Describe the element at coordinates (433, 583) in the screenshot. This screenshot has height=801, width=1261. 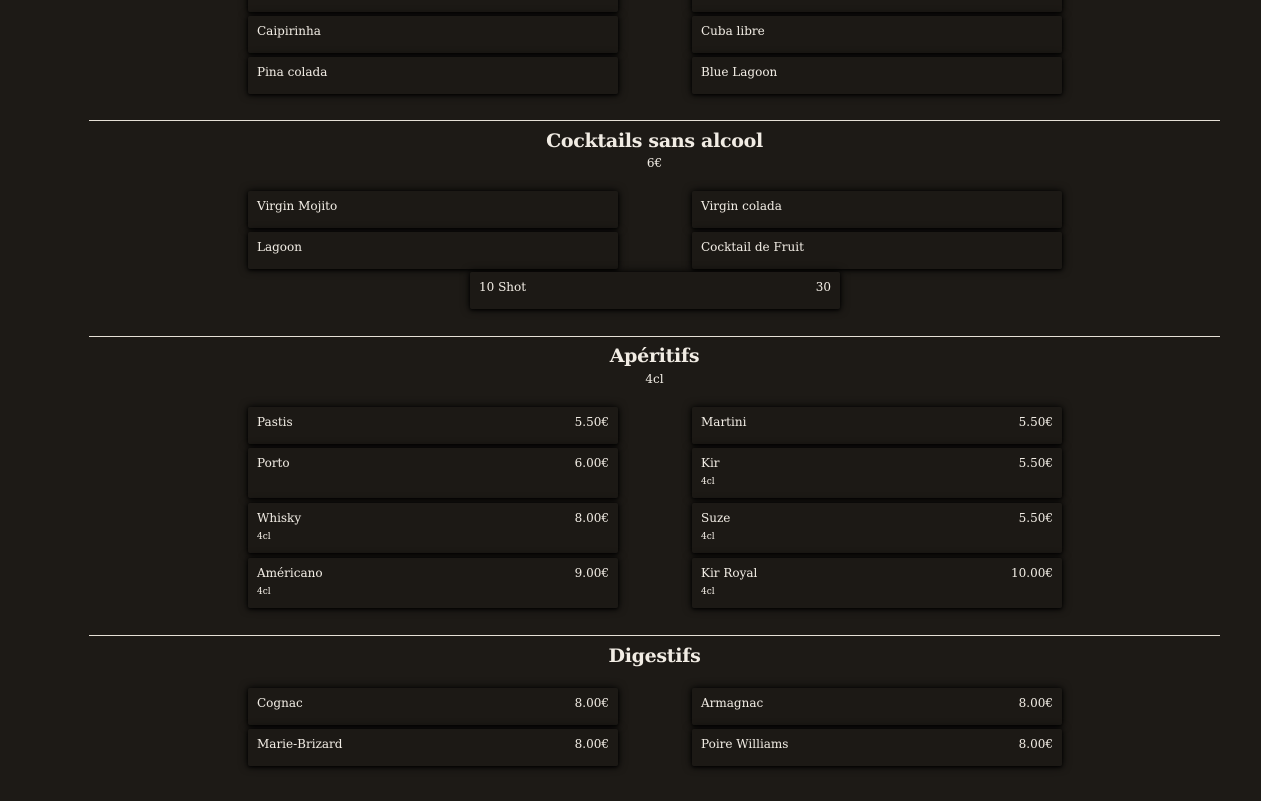
I see `menu-item: Américano 9.00€ 4cl` at that location.